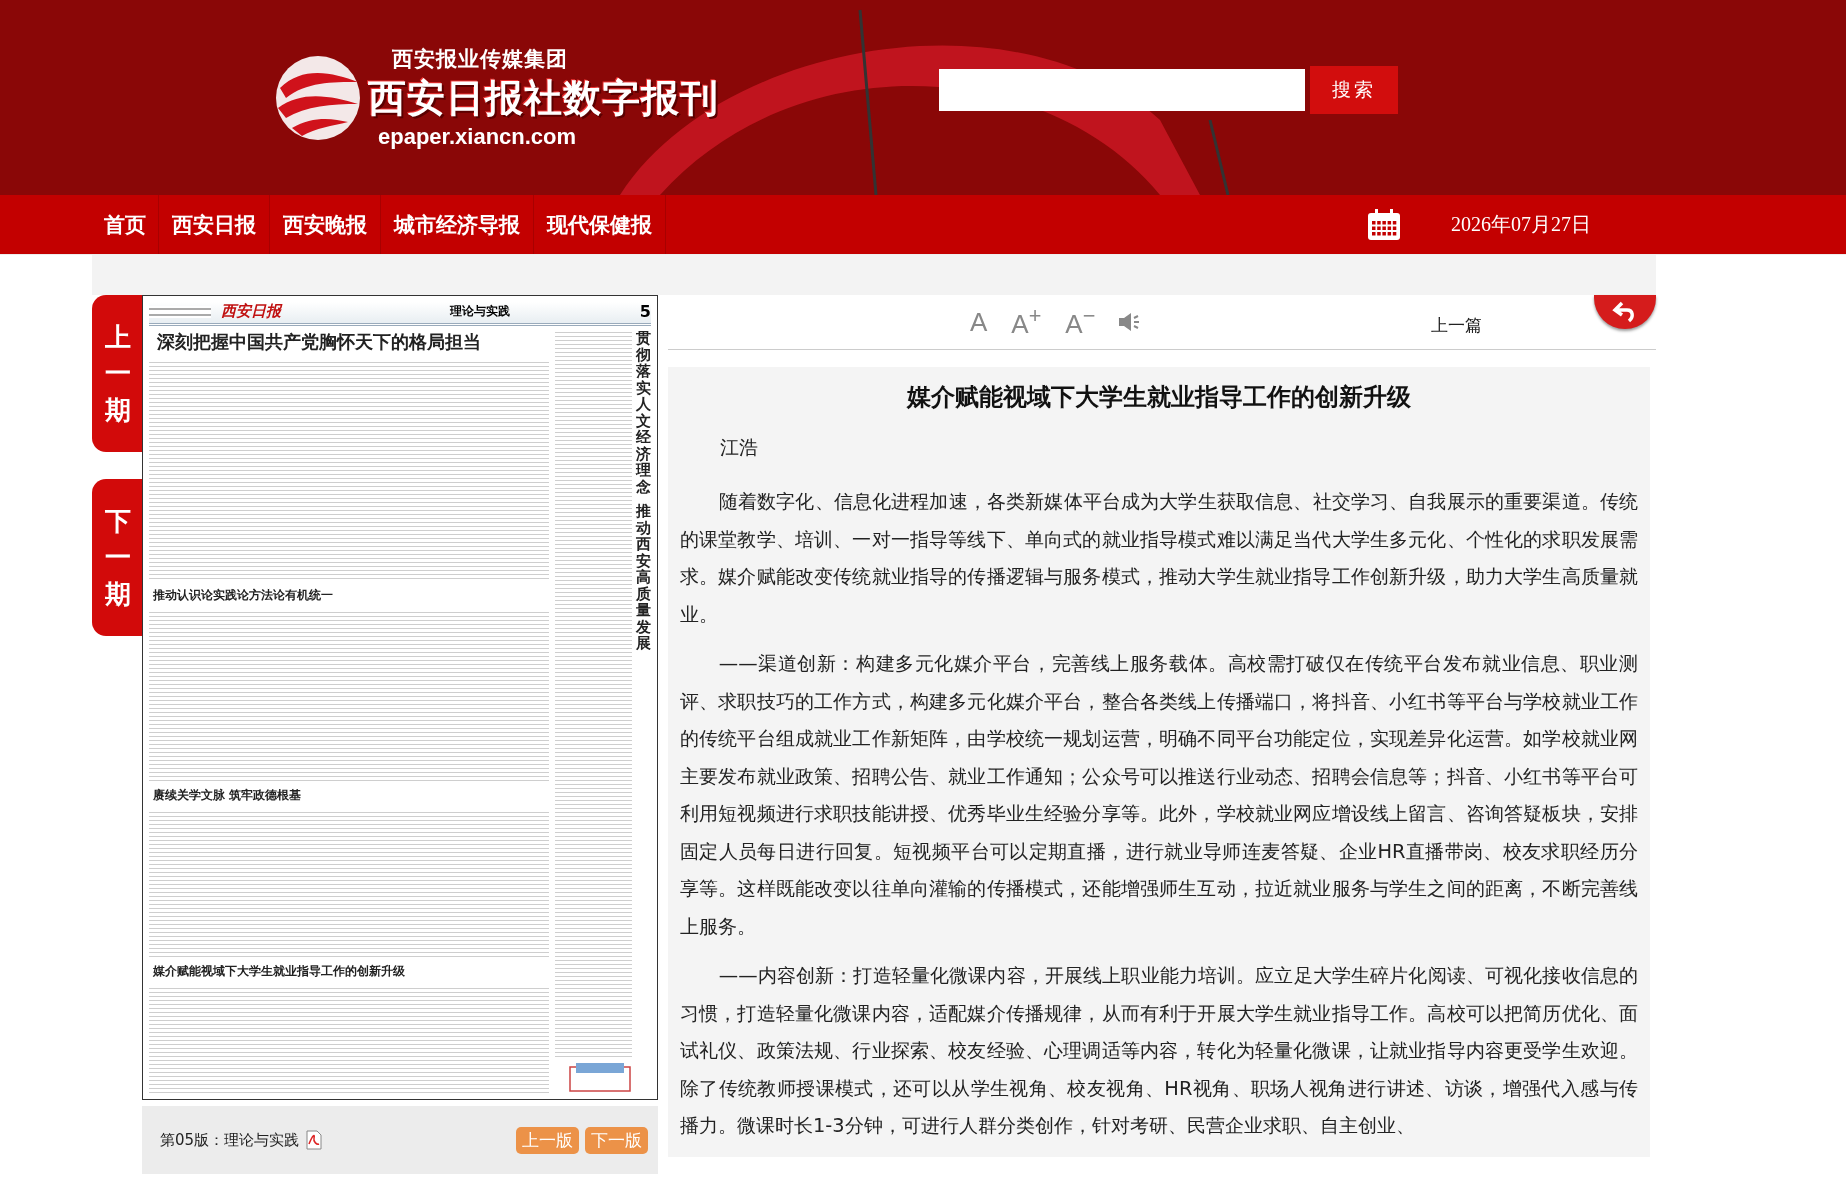 This screenshot has height=1191, width=1846. I want to click on calendar-icon, so click(1384, 224).